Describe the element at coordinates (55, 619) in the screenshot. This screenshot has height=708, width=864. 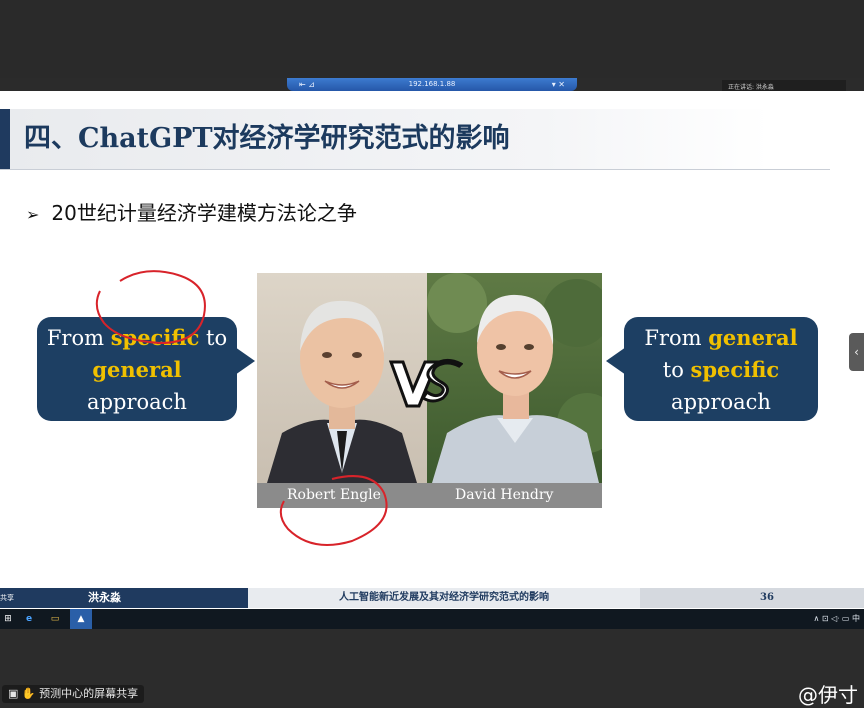
I see `file-explorer-icon: ▭` at that location.